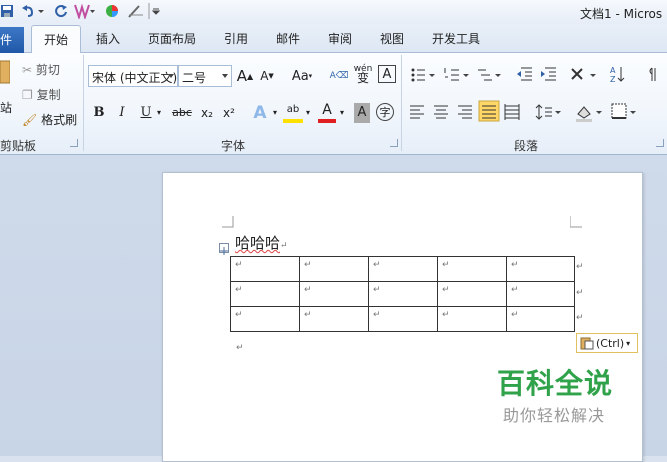 The width and height of the screenshot is (667, 462). What do you see at coordinates (342, 113) in the screenshot?
I see `font-color-dropdown-icon: ▾` at bounding box center [342, 113].